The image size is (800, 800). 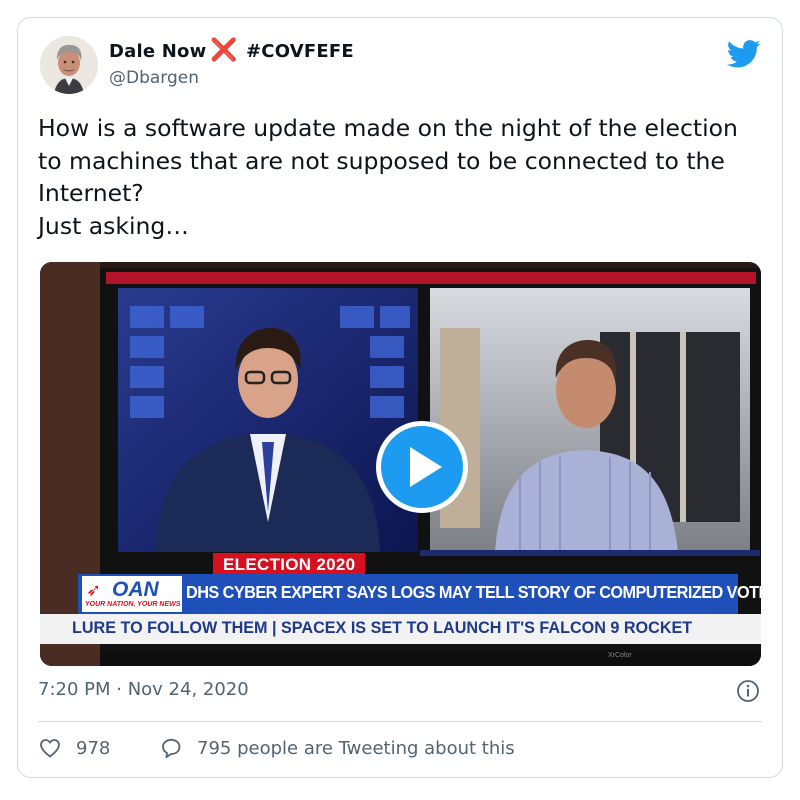 I want to click on heart-icon, so click(x=50, y=748).